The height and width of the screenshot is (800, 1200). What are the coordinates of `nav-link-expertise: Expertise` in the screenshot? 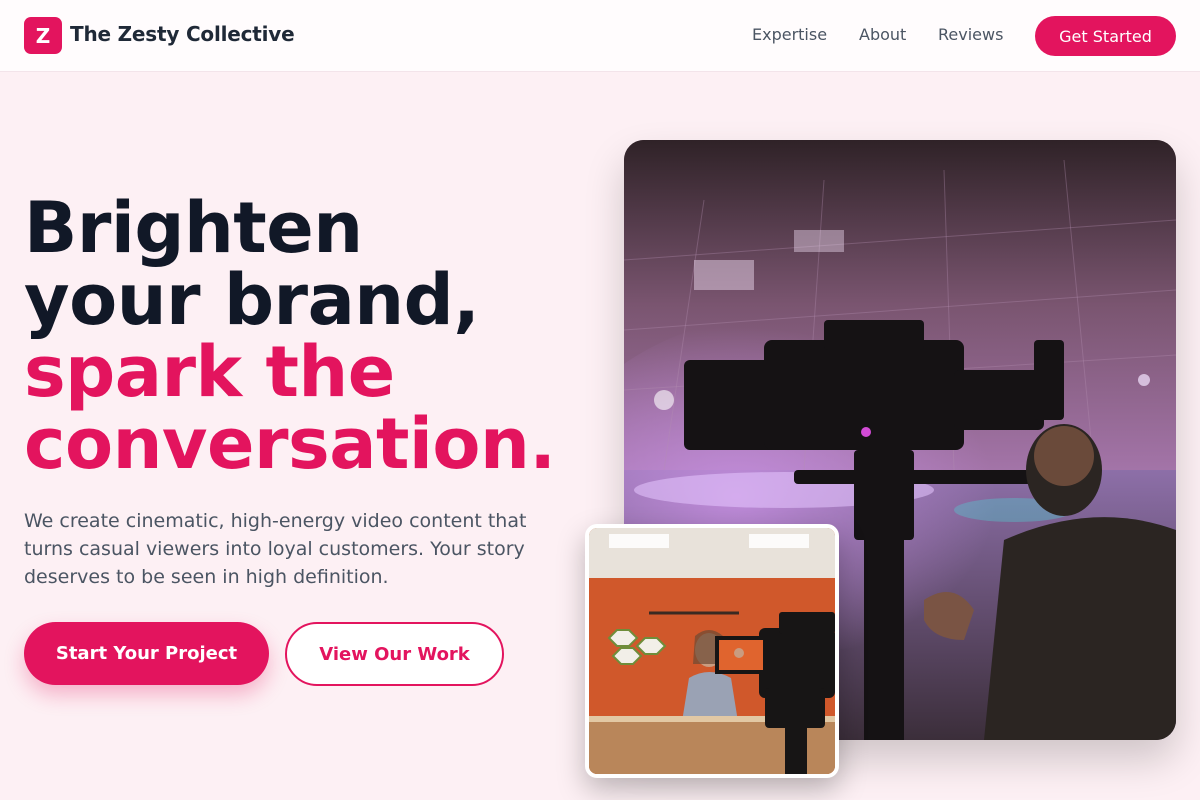 It's located at (789, 34).